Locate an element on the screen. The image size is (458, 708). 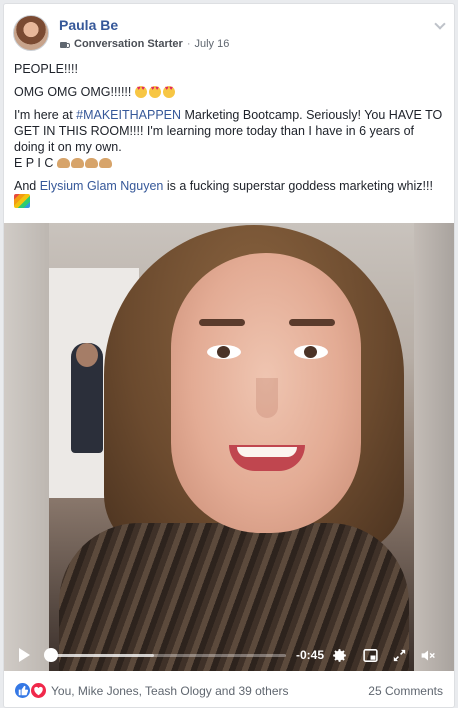
subject-brow-left is located at coordinates (222, 322).